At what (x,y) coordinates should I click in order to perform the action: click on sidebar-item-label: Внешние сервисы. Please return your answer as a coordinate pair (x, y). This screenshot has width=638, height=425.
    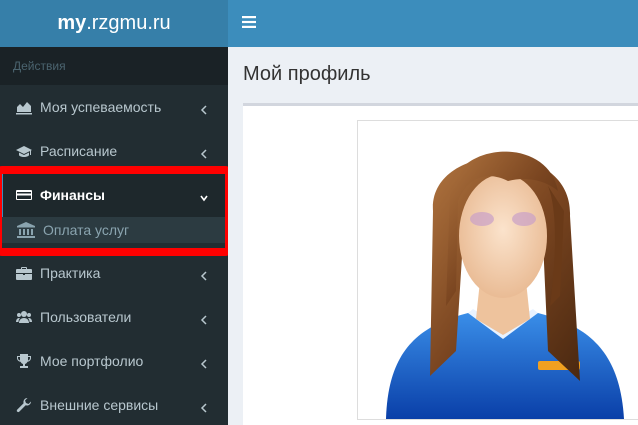
    Looking at the image, I should click on (99, 405).